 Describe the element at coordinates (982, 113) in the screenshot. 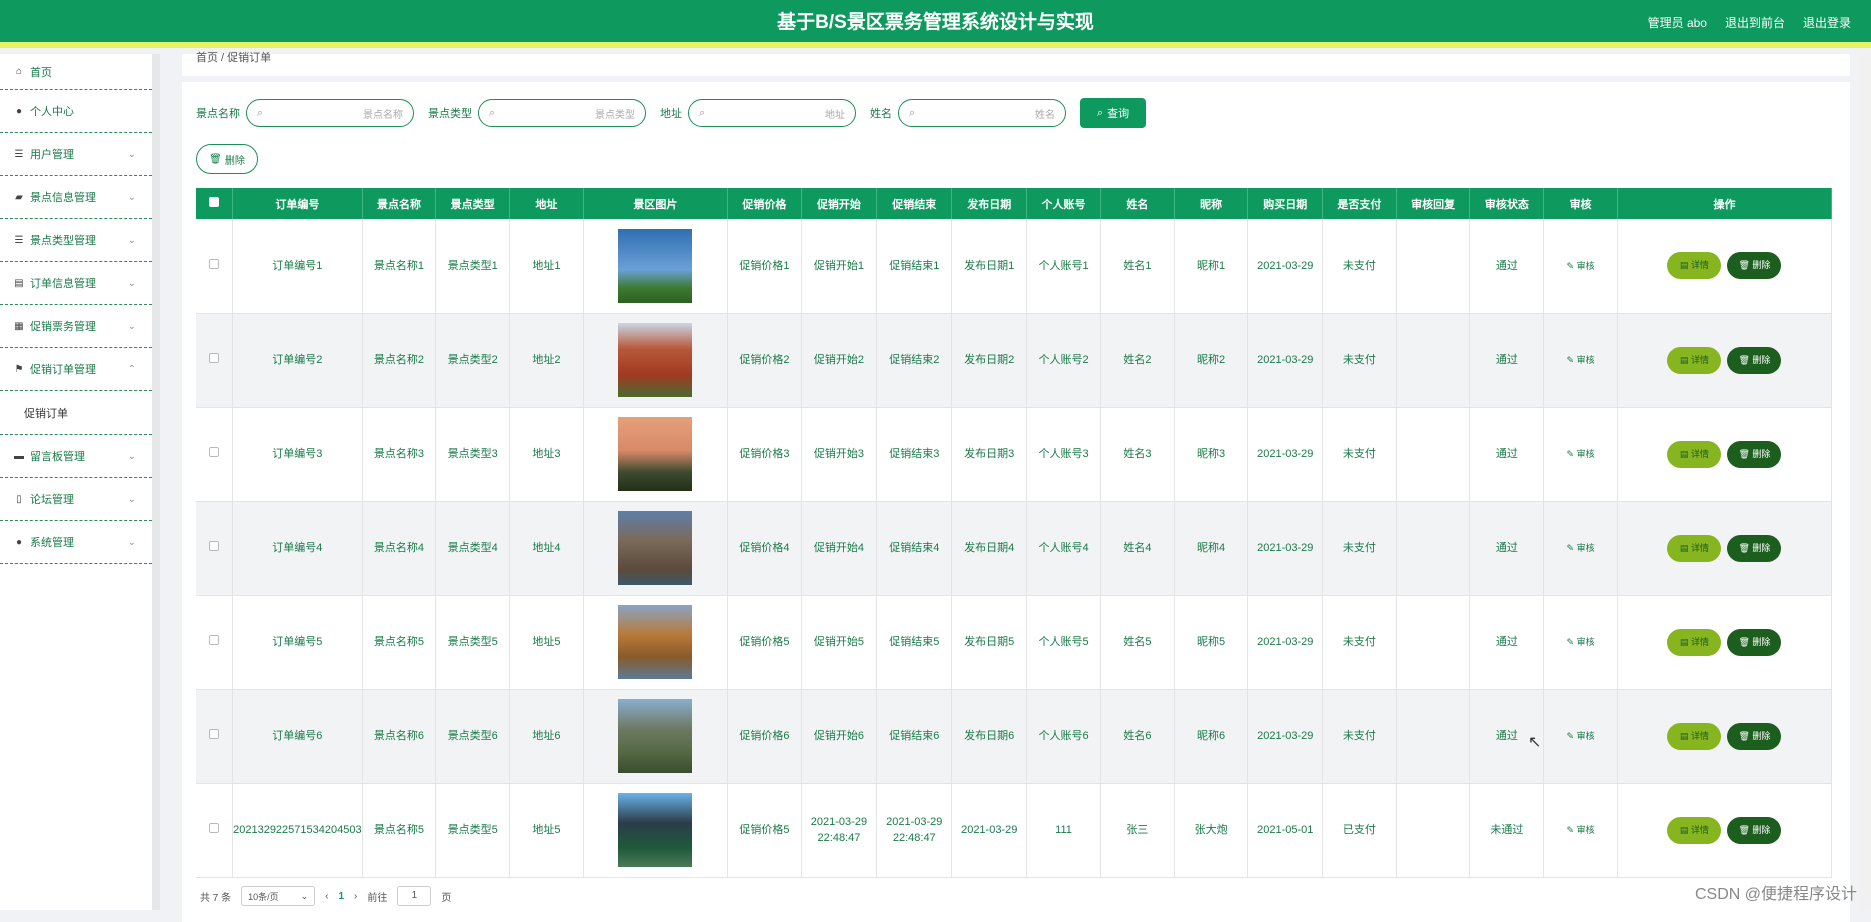

I see `search-input: ⌕ 姓名` at that location.